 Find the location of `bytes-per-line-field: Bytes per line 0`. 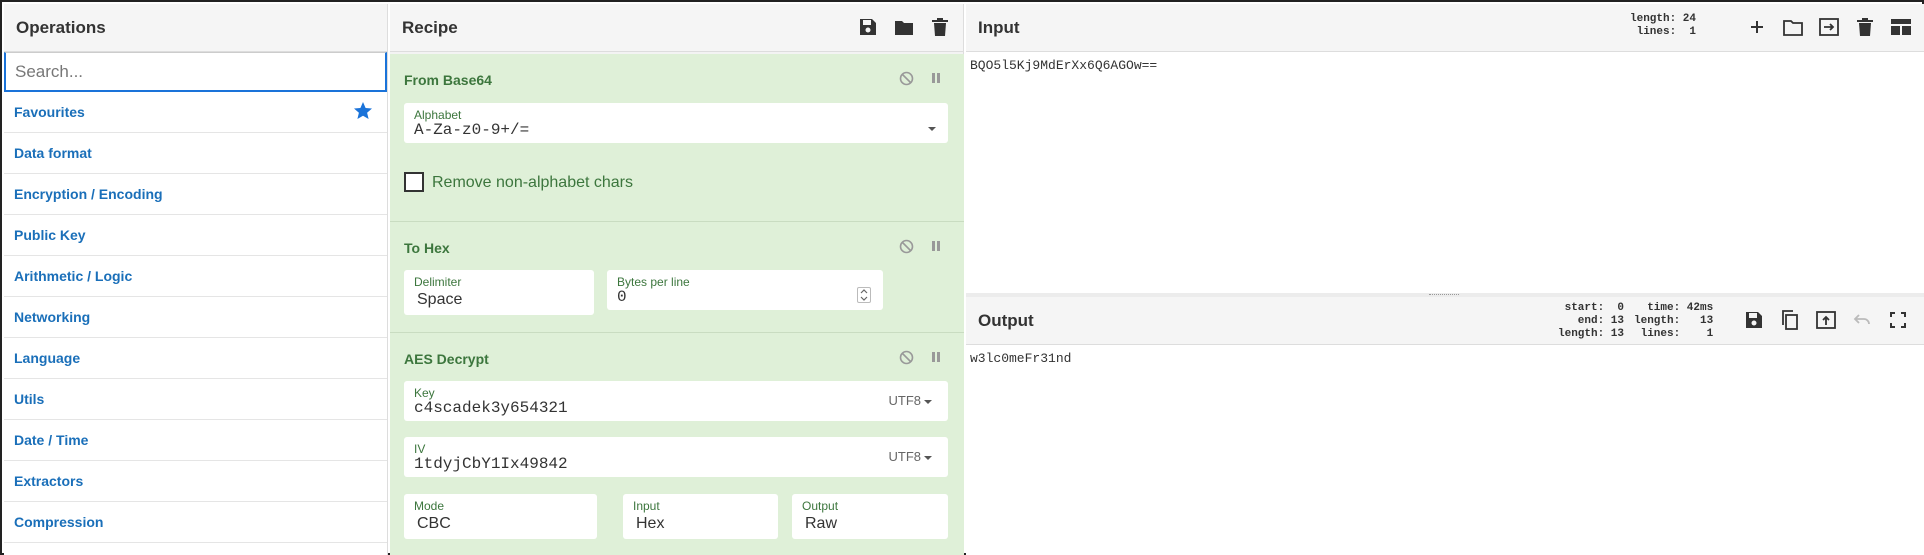

bytes-per-line-field: Bytes per line 0 is located at coordinates (745, 290).